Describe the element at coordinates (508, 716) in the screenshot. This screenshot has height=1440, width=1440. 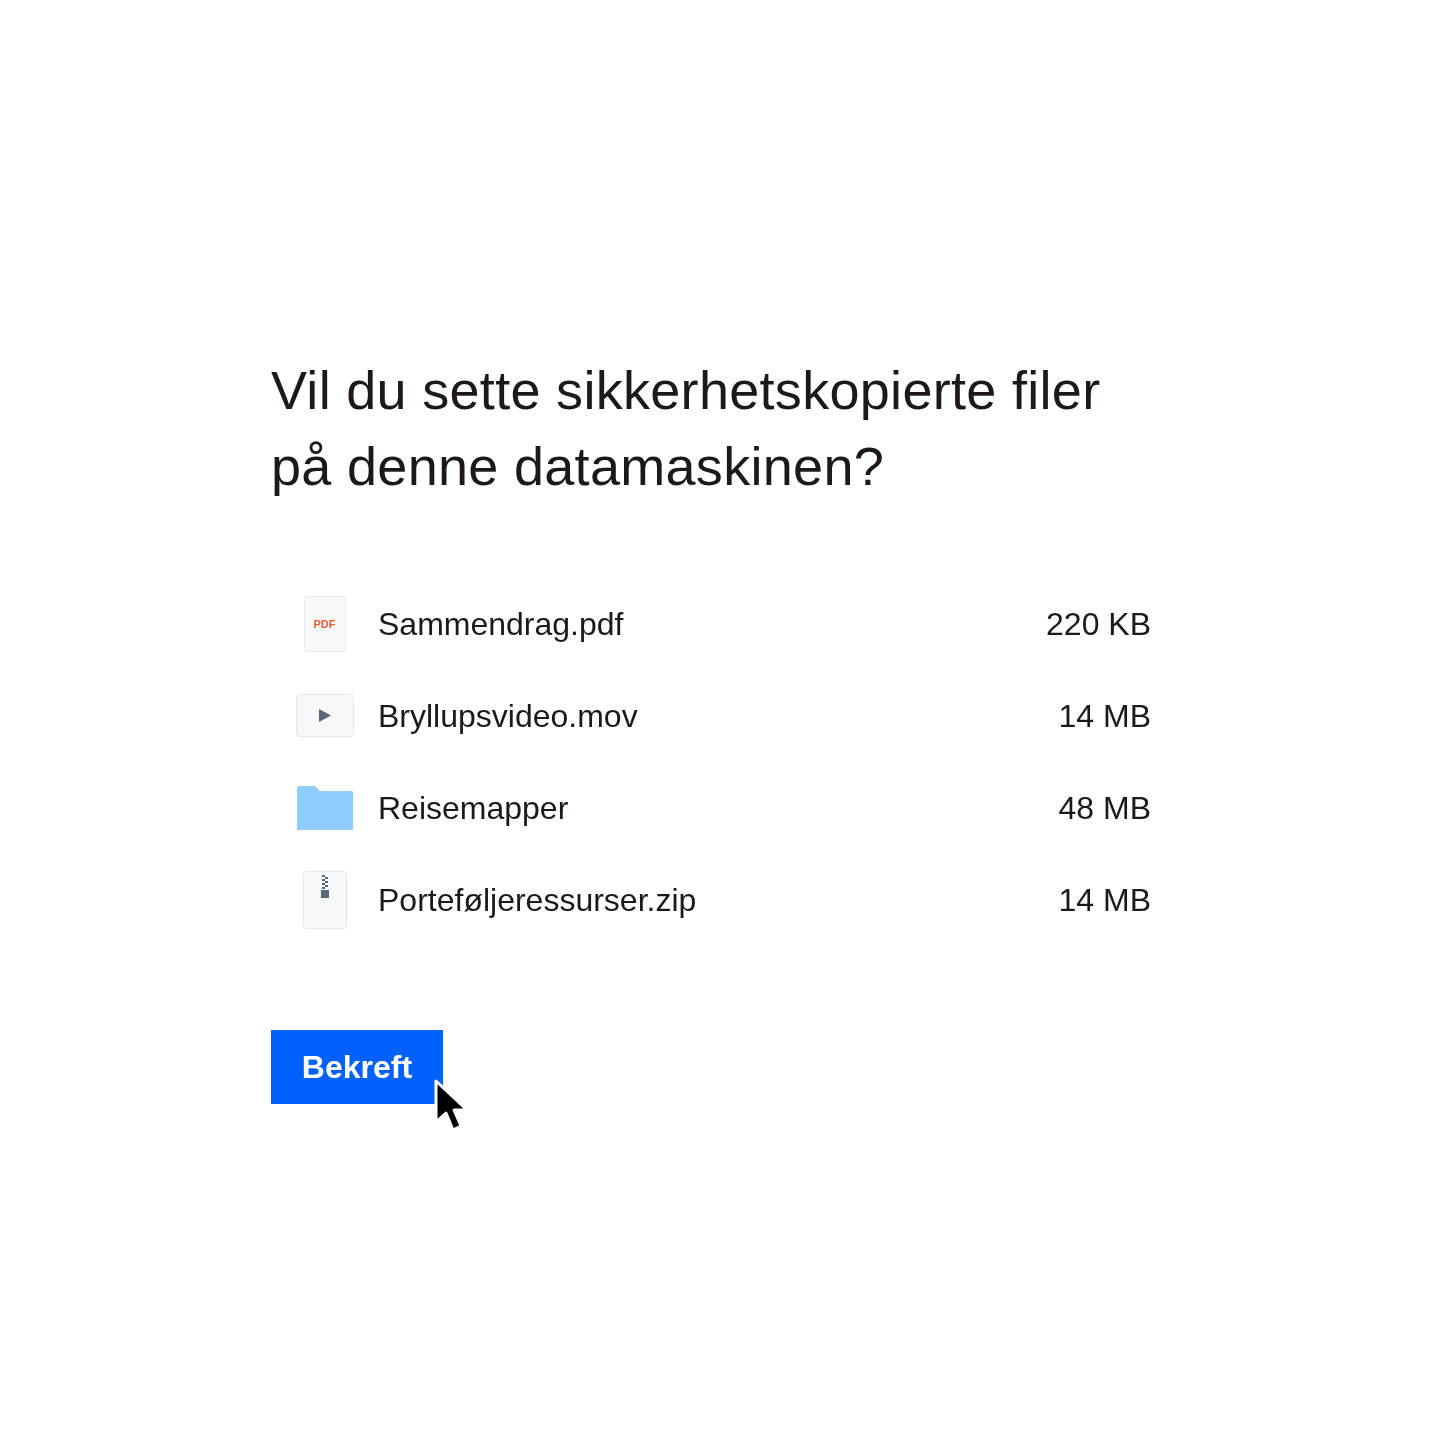
I see `file-name: Bryllupsvideo.mov` at that location.